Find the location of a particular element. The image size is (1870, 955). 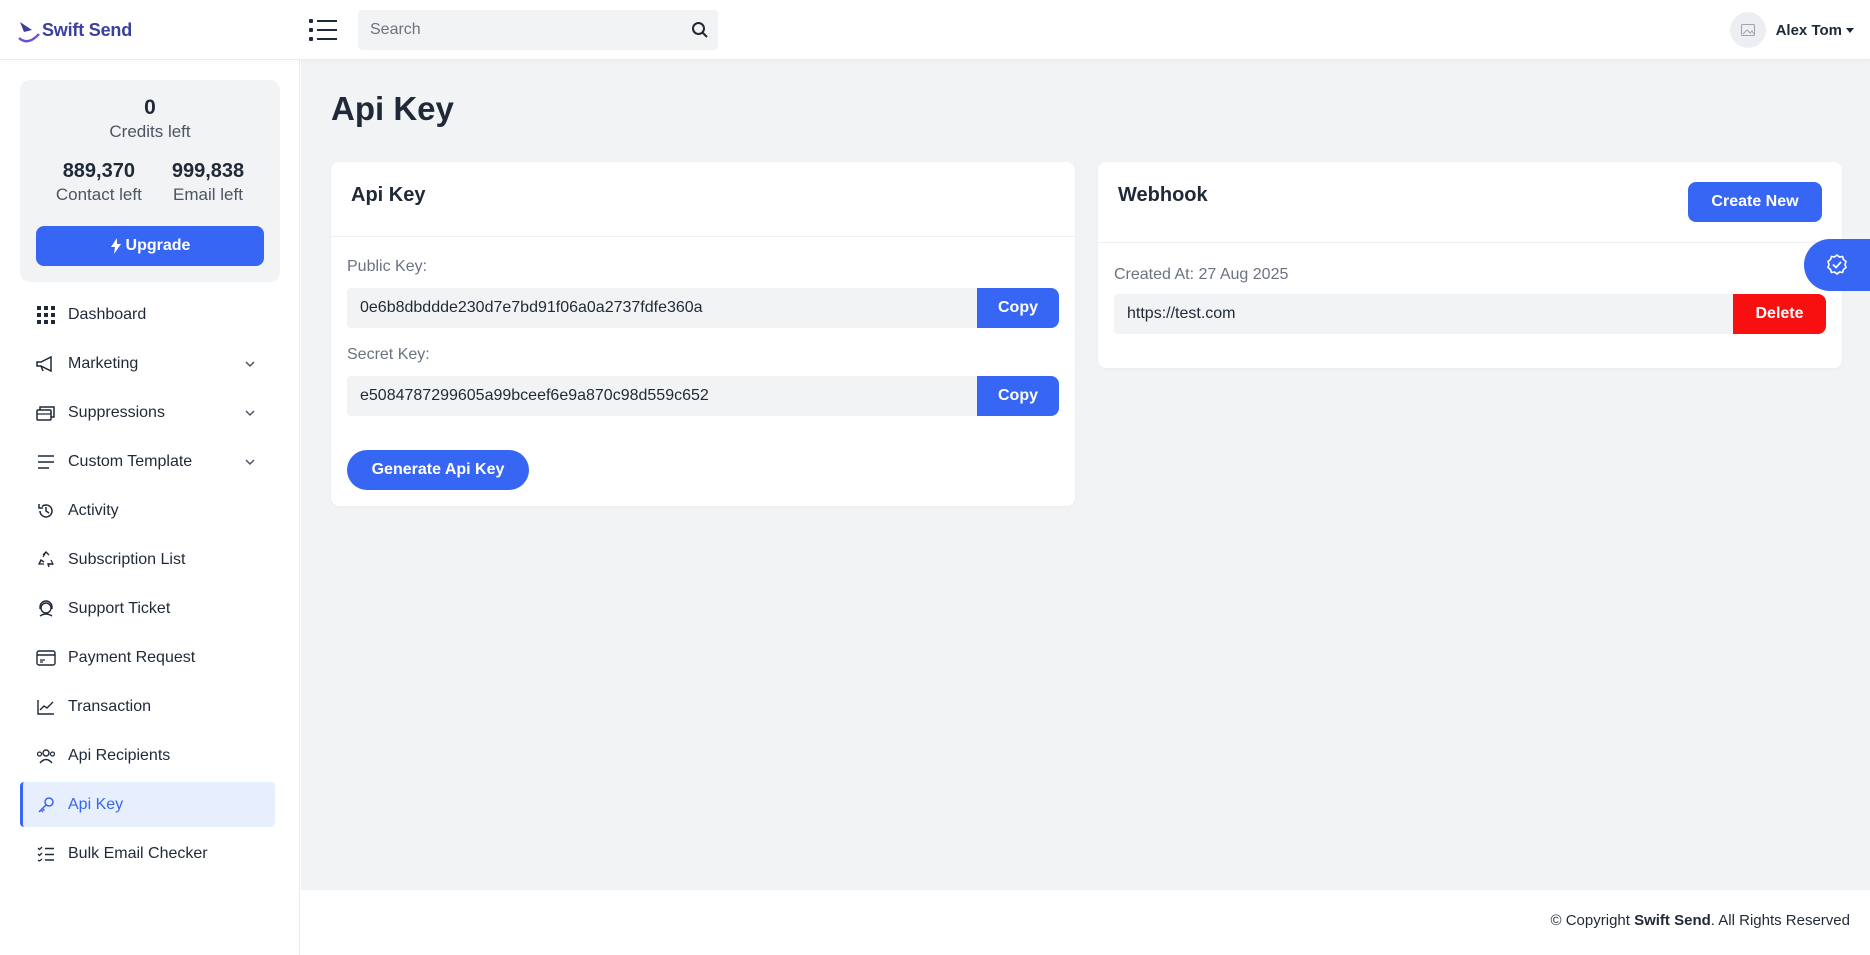

upgrade-button: Upgrade is located at coordinates (150, 246).